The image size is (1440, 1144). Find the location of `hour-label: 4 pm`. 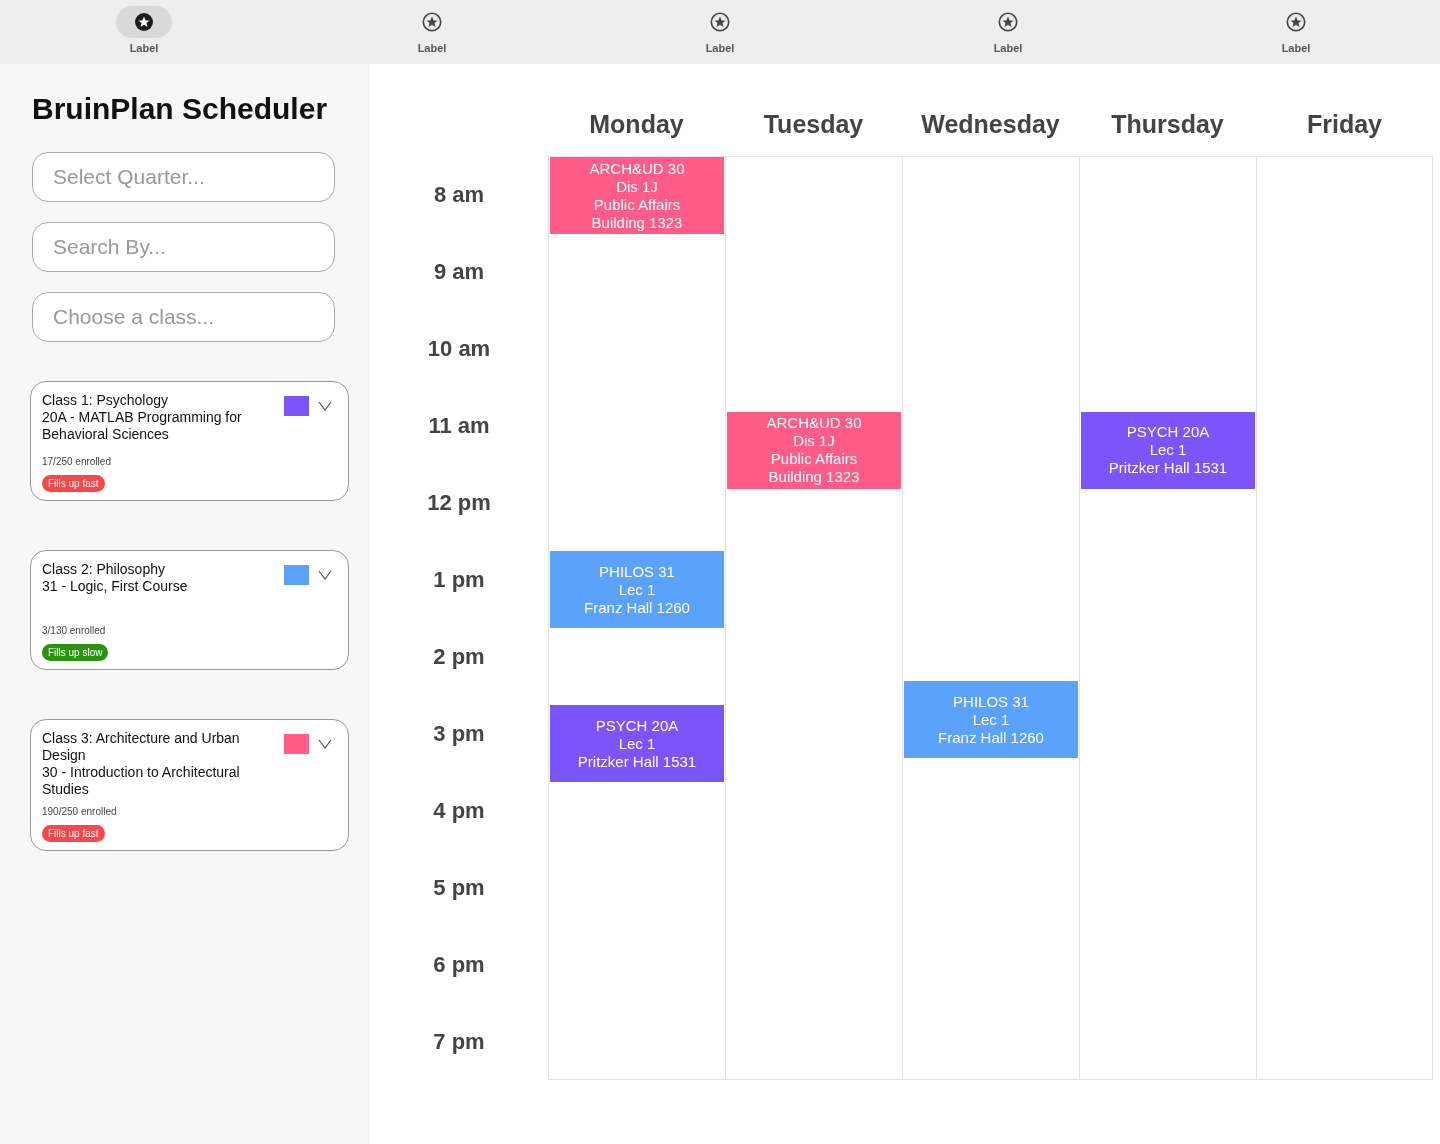

hour-label: 4 pm is located at coordinates (459, 810).